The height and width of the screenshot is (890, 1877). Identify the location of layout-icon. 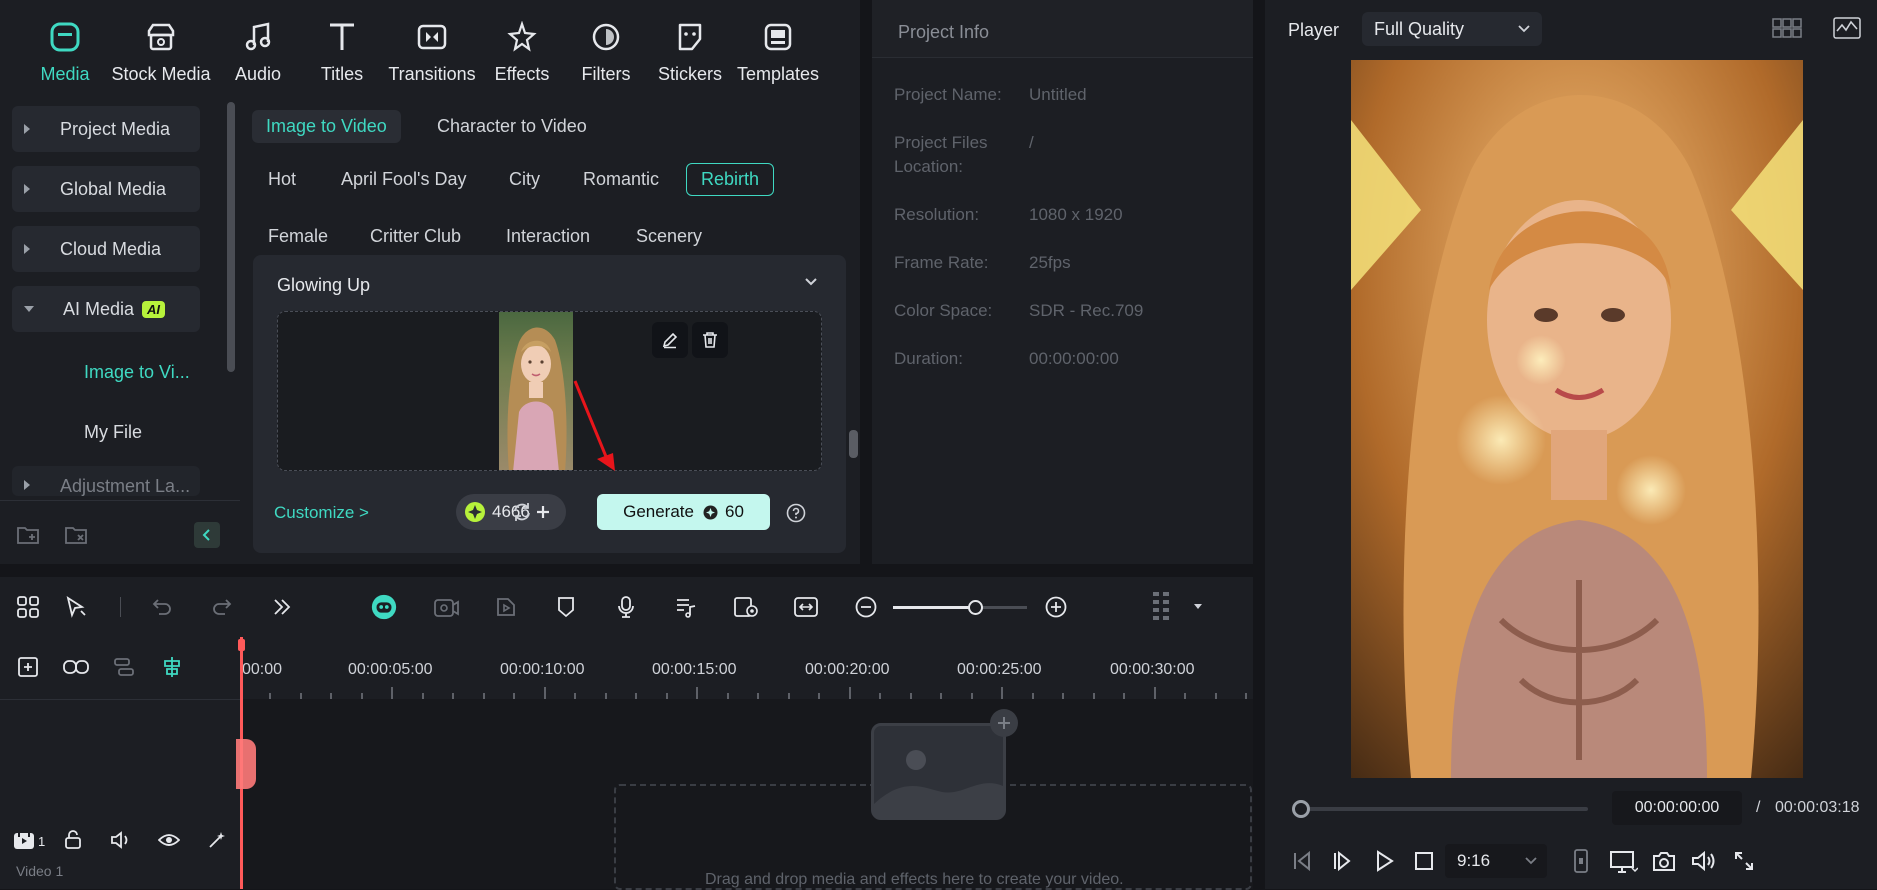
(28, 607).